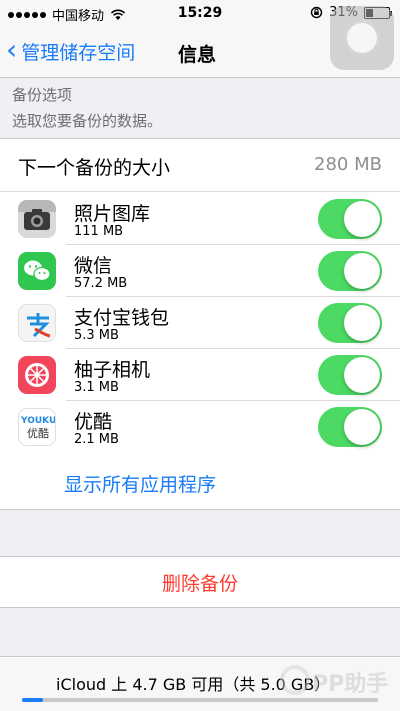 This screenshot has height=711, width=400. Describe the element at coordinates (37, 323) in the screenshot. I see `alipay-icon` at that location.